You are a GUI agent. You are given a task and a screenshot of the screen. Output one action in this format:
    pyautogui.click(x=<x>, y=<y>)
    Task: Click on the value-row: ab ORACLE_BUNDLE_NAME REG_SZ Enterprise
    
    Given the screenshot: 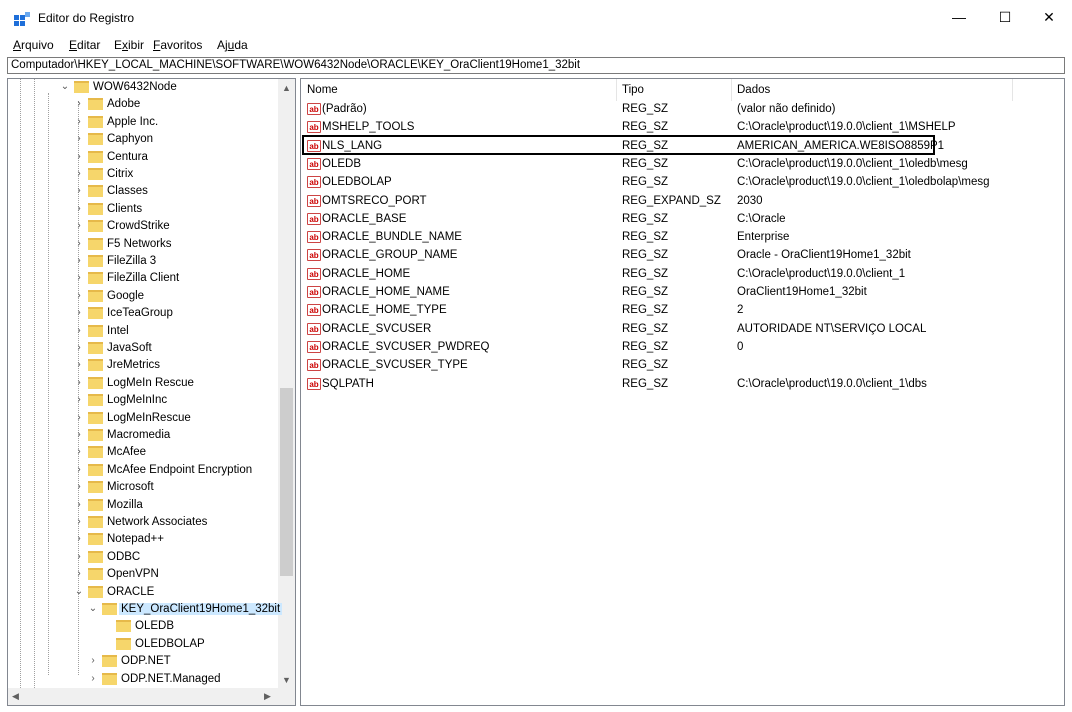 What is the action you would take?
    pyautogui.click(x=681, y=238)
    